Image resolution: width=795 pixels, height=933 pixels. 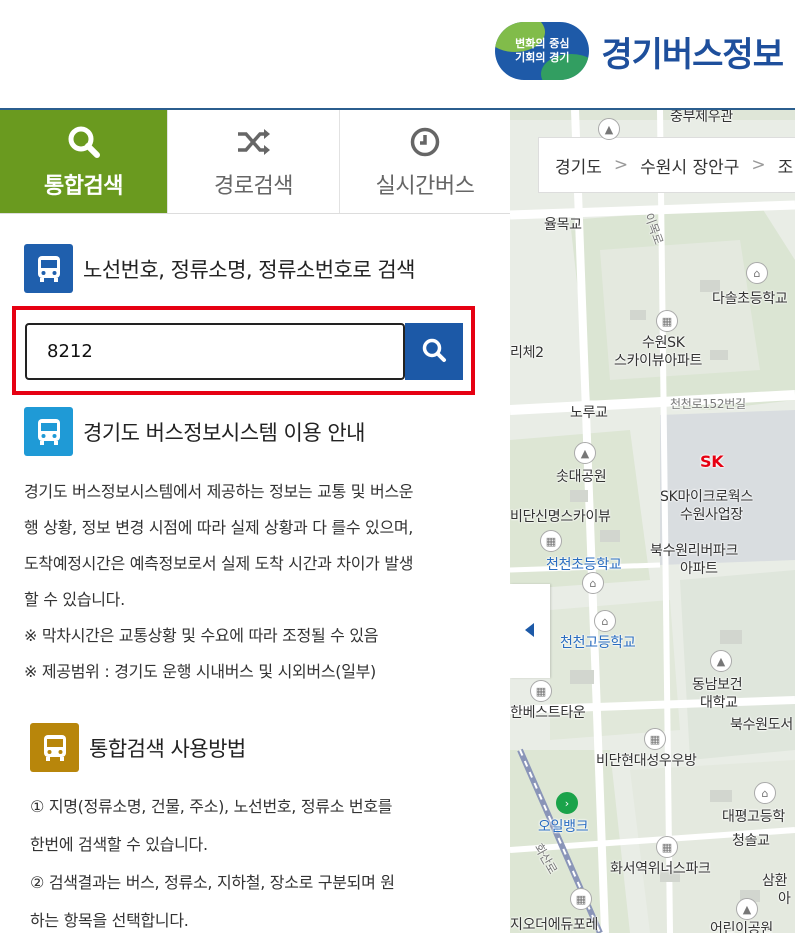 What do you see at coordinates (119, 844) in the screenshot?
I see `usage-line: 한번에 검색할 수 있습니다.` at bounding box center [119, 844].